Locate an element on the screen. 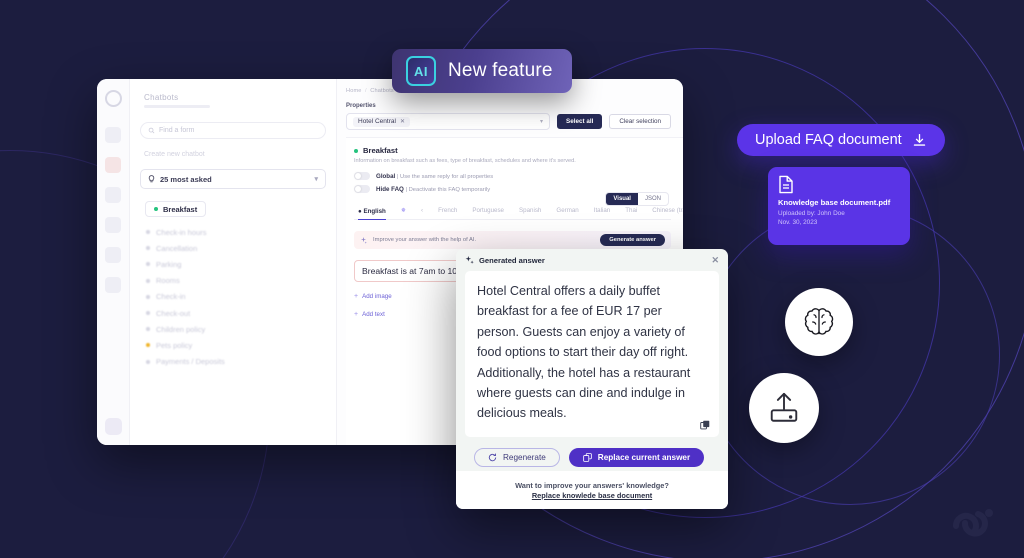  regenerate-button: Regenerate is located at coordinates (517, 457).